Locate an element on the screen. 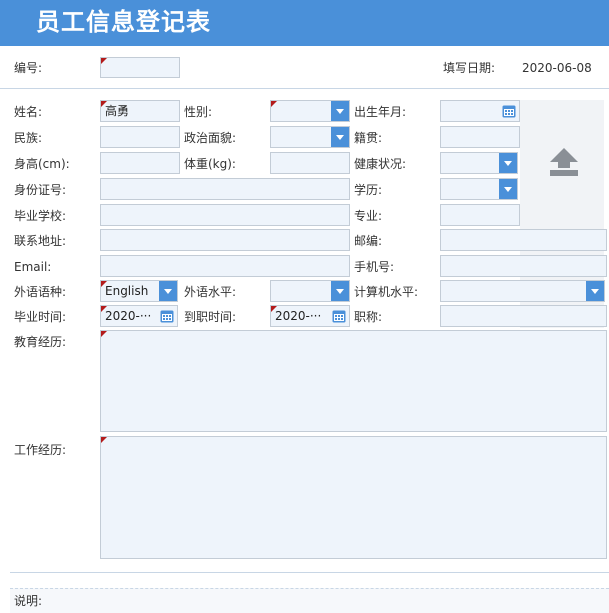  gender-label: 性别: is located at coordinates (198, 112).